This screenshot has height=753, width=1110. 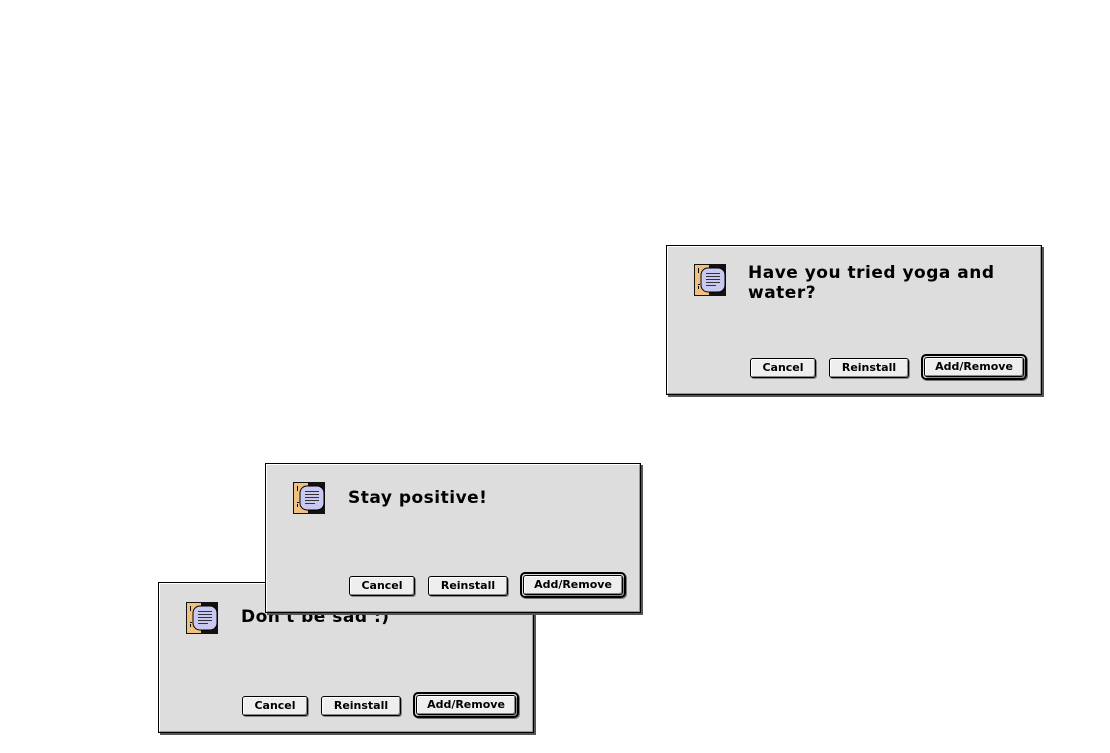 I want to click on alert-message: Stay positive!, so click(x=418, y=498).